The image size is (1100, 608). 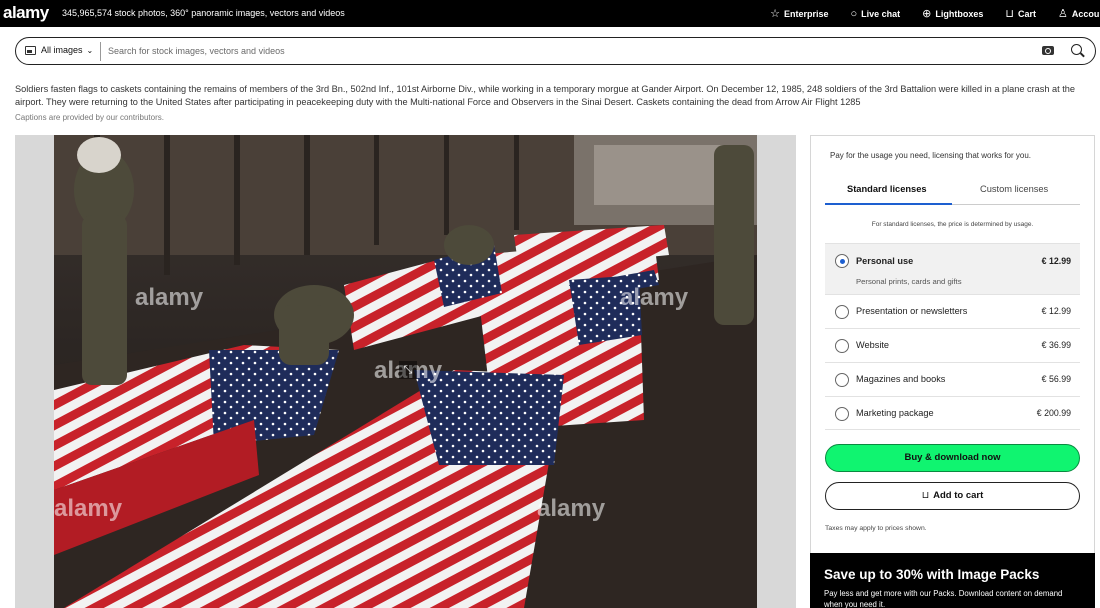 What do you see at coordinates (854, 13) in the screenshot?
I see `chat-icon: ○` at bounding box center [854, 13].